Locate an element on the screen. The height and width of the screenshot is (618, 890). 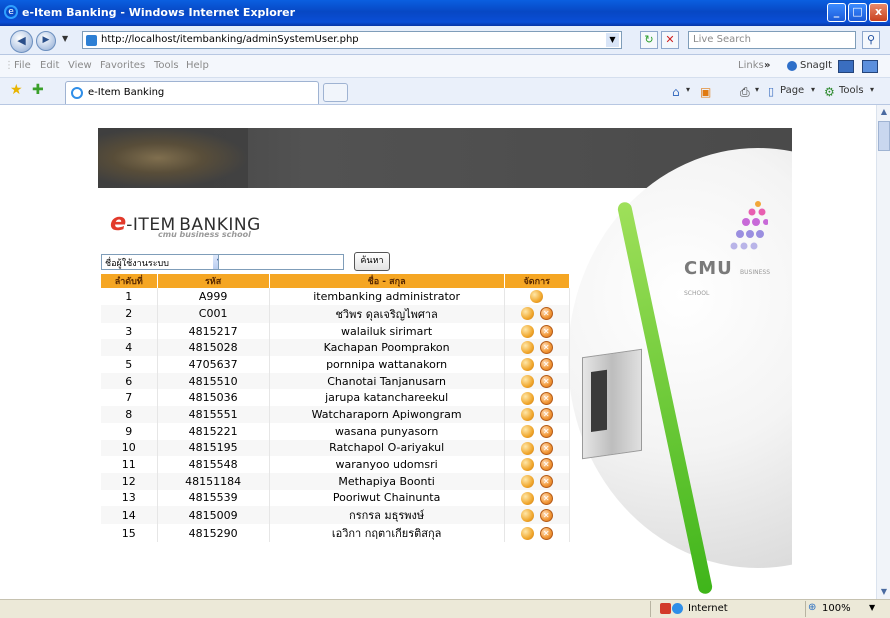
scroll-up-icon: ▲ is located at coordinates (884, 111).